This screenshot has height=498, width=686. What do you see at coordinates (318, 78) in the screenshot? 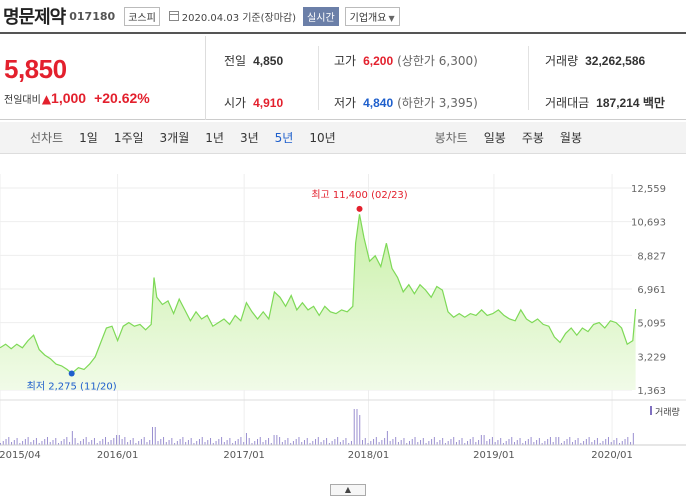
I see `divider` at bounding box center [318, 78].